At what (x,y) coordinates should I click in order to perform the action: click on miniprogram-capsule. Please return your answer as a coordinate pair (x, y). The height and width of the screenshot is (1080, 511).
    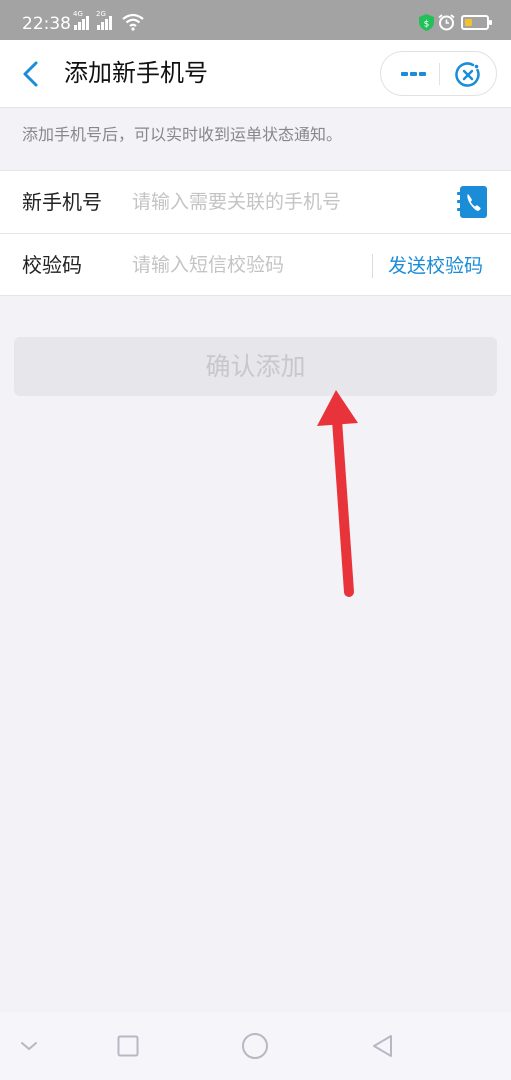
    Looking at the image, I should click on (438, 73).